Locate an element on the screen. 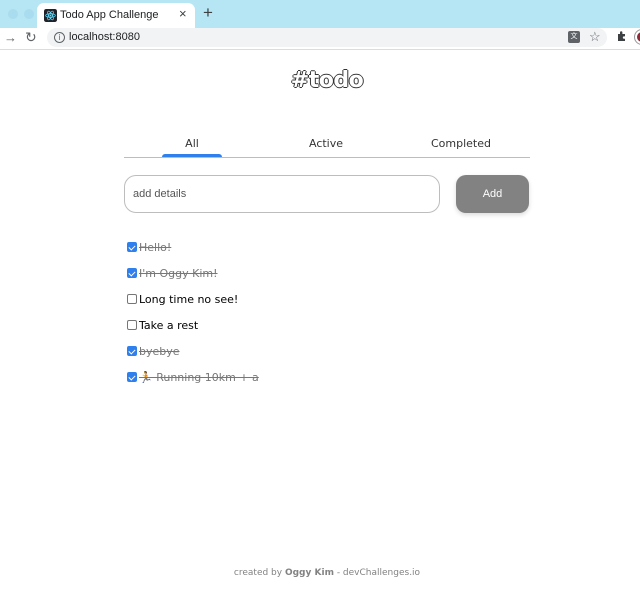 Image resolution: width=640 pixels, height=592 pixels. puzzle-icon is located at coordinates (622, 36).